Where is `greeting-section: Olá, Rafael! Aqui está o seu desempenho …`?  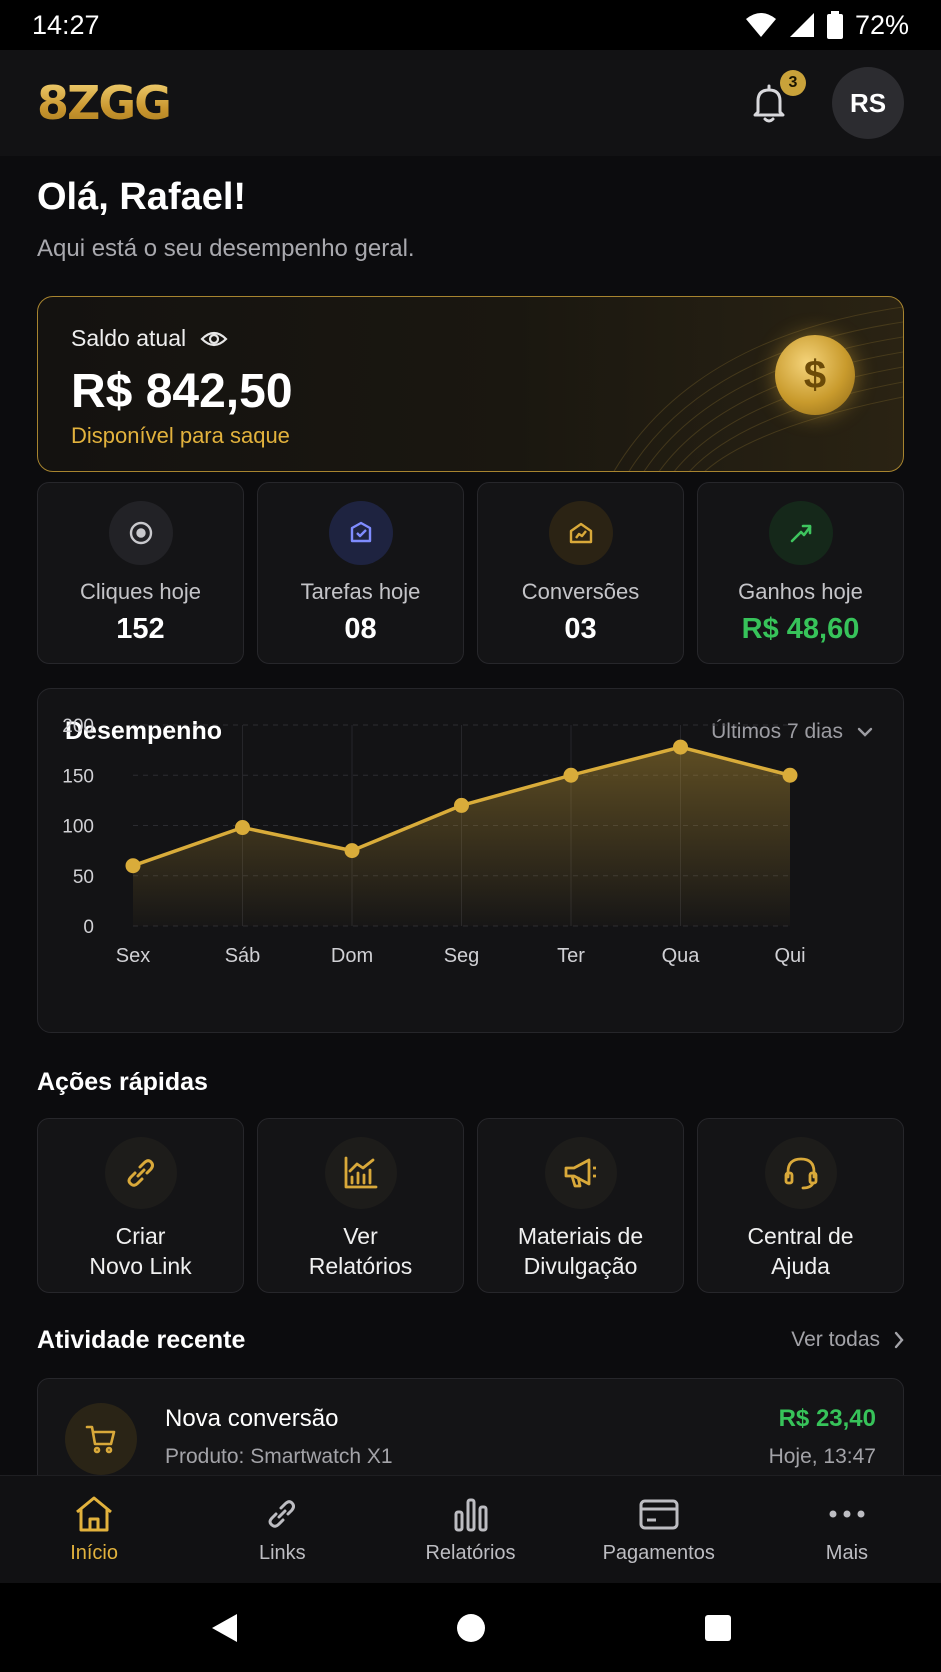 greeting-section: Olá, Rafael! Aqui está o seu desempenho … is located at coordinates (226, 219).